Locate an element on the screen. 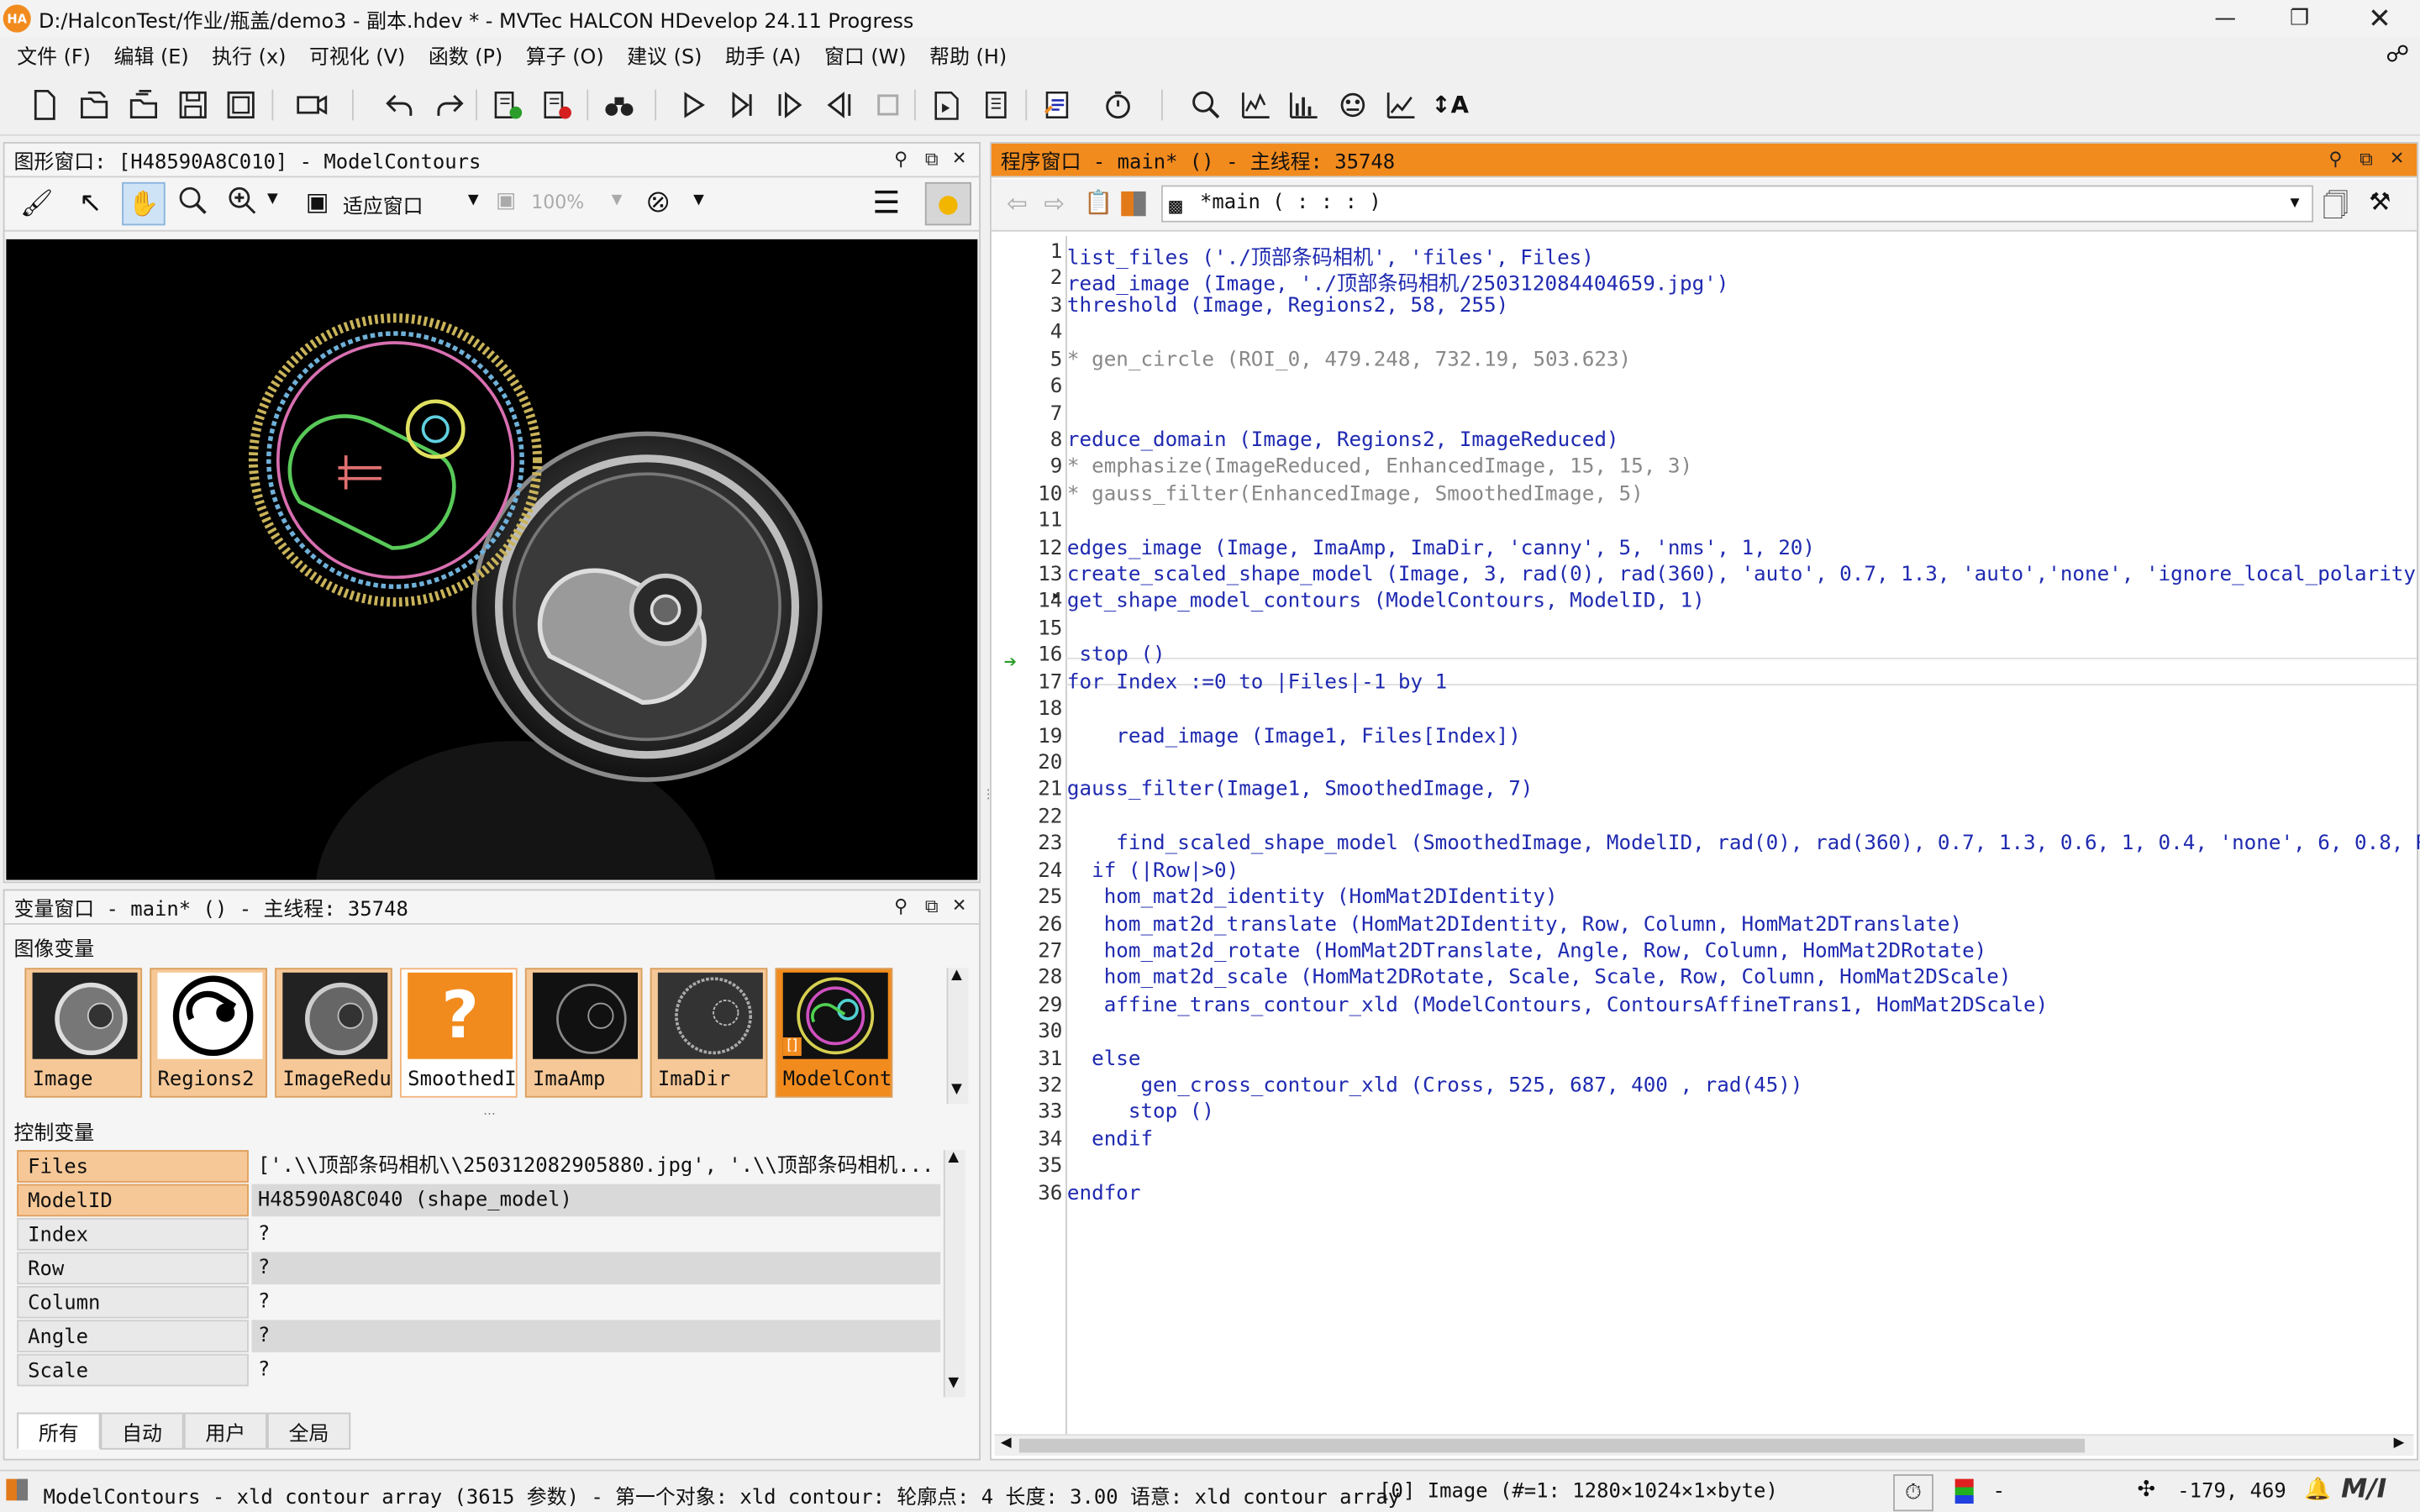 Image resolution: width=2420 pixels, height=1512 pixels. image-var-thumb-selected: [] ModelConto is located at coordinates (834, 1033).